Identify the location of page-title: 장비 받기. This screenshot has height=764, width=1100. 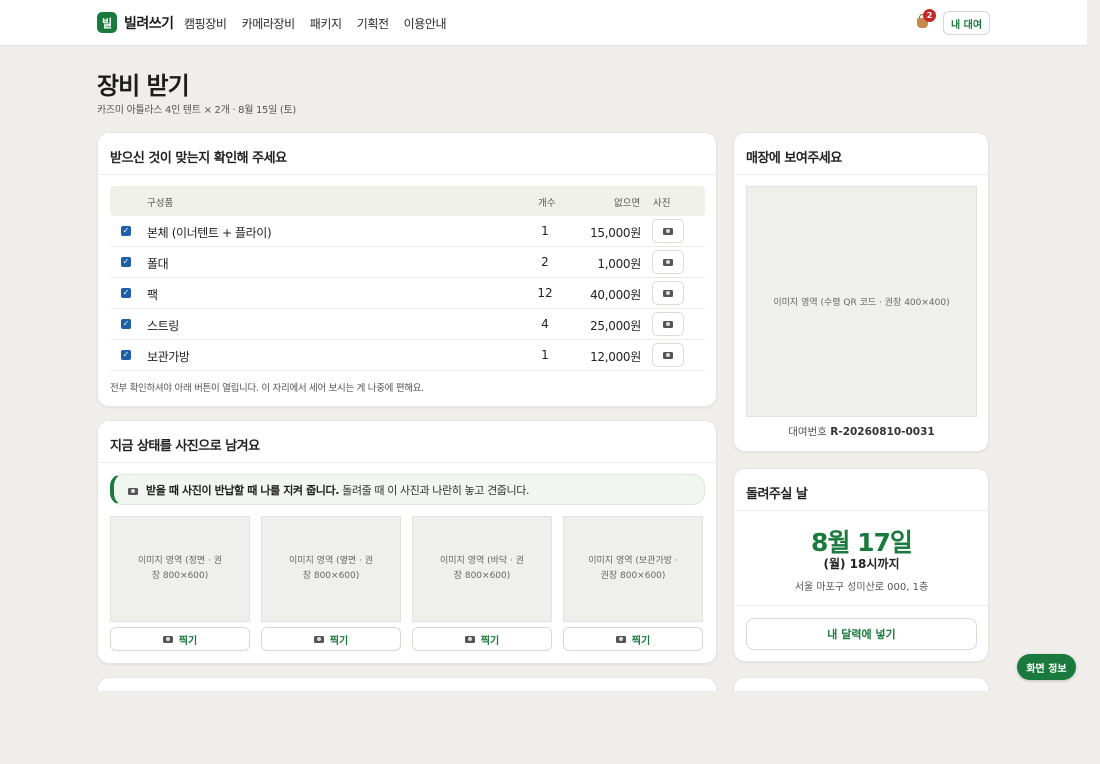
(143, 86).